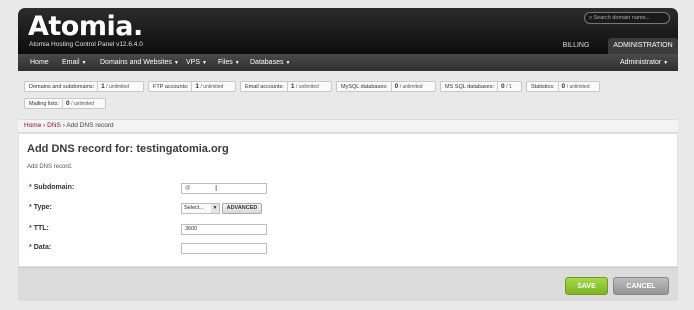  What do you see at coordinates (267, 62) in the screenshot?
I see `nav-label: Databases` at bounding box center [267, 62].